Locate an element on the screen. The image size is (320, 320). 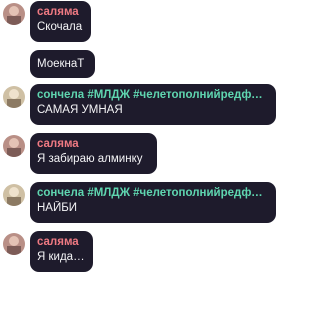
message-bubble: саляма Скочала is located at coordinates (60, 21).